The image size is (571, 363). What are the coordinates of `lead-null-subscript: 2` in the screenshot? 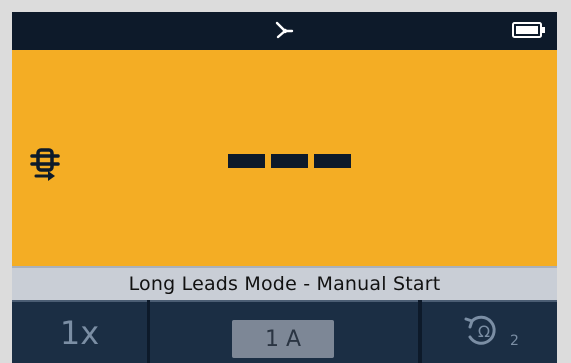 It's located at (514, 340).